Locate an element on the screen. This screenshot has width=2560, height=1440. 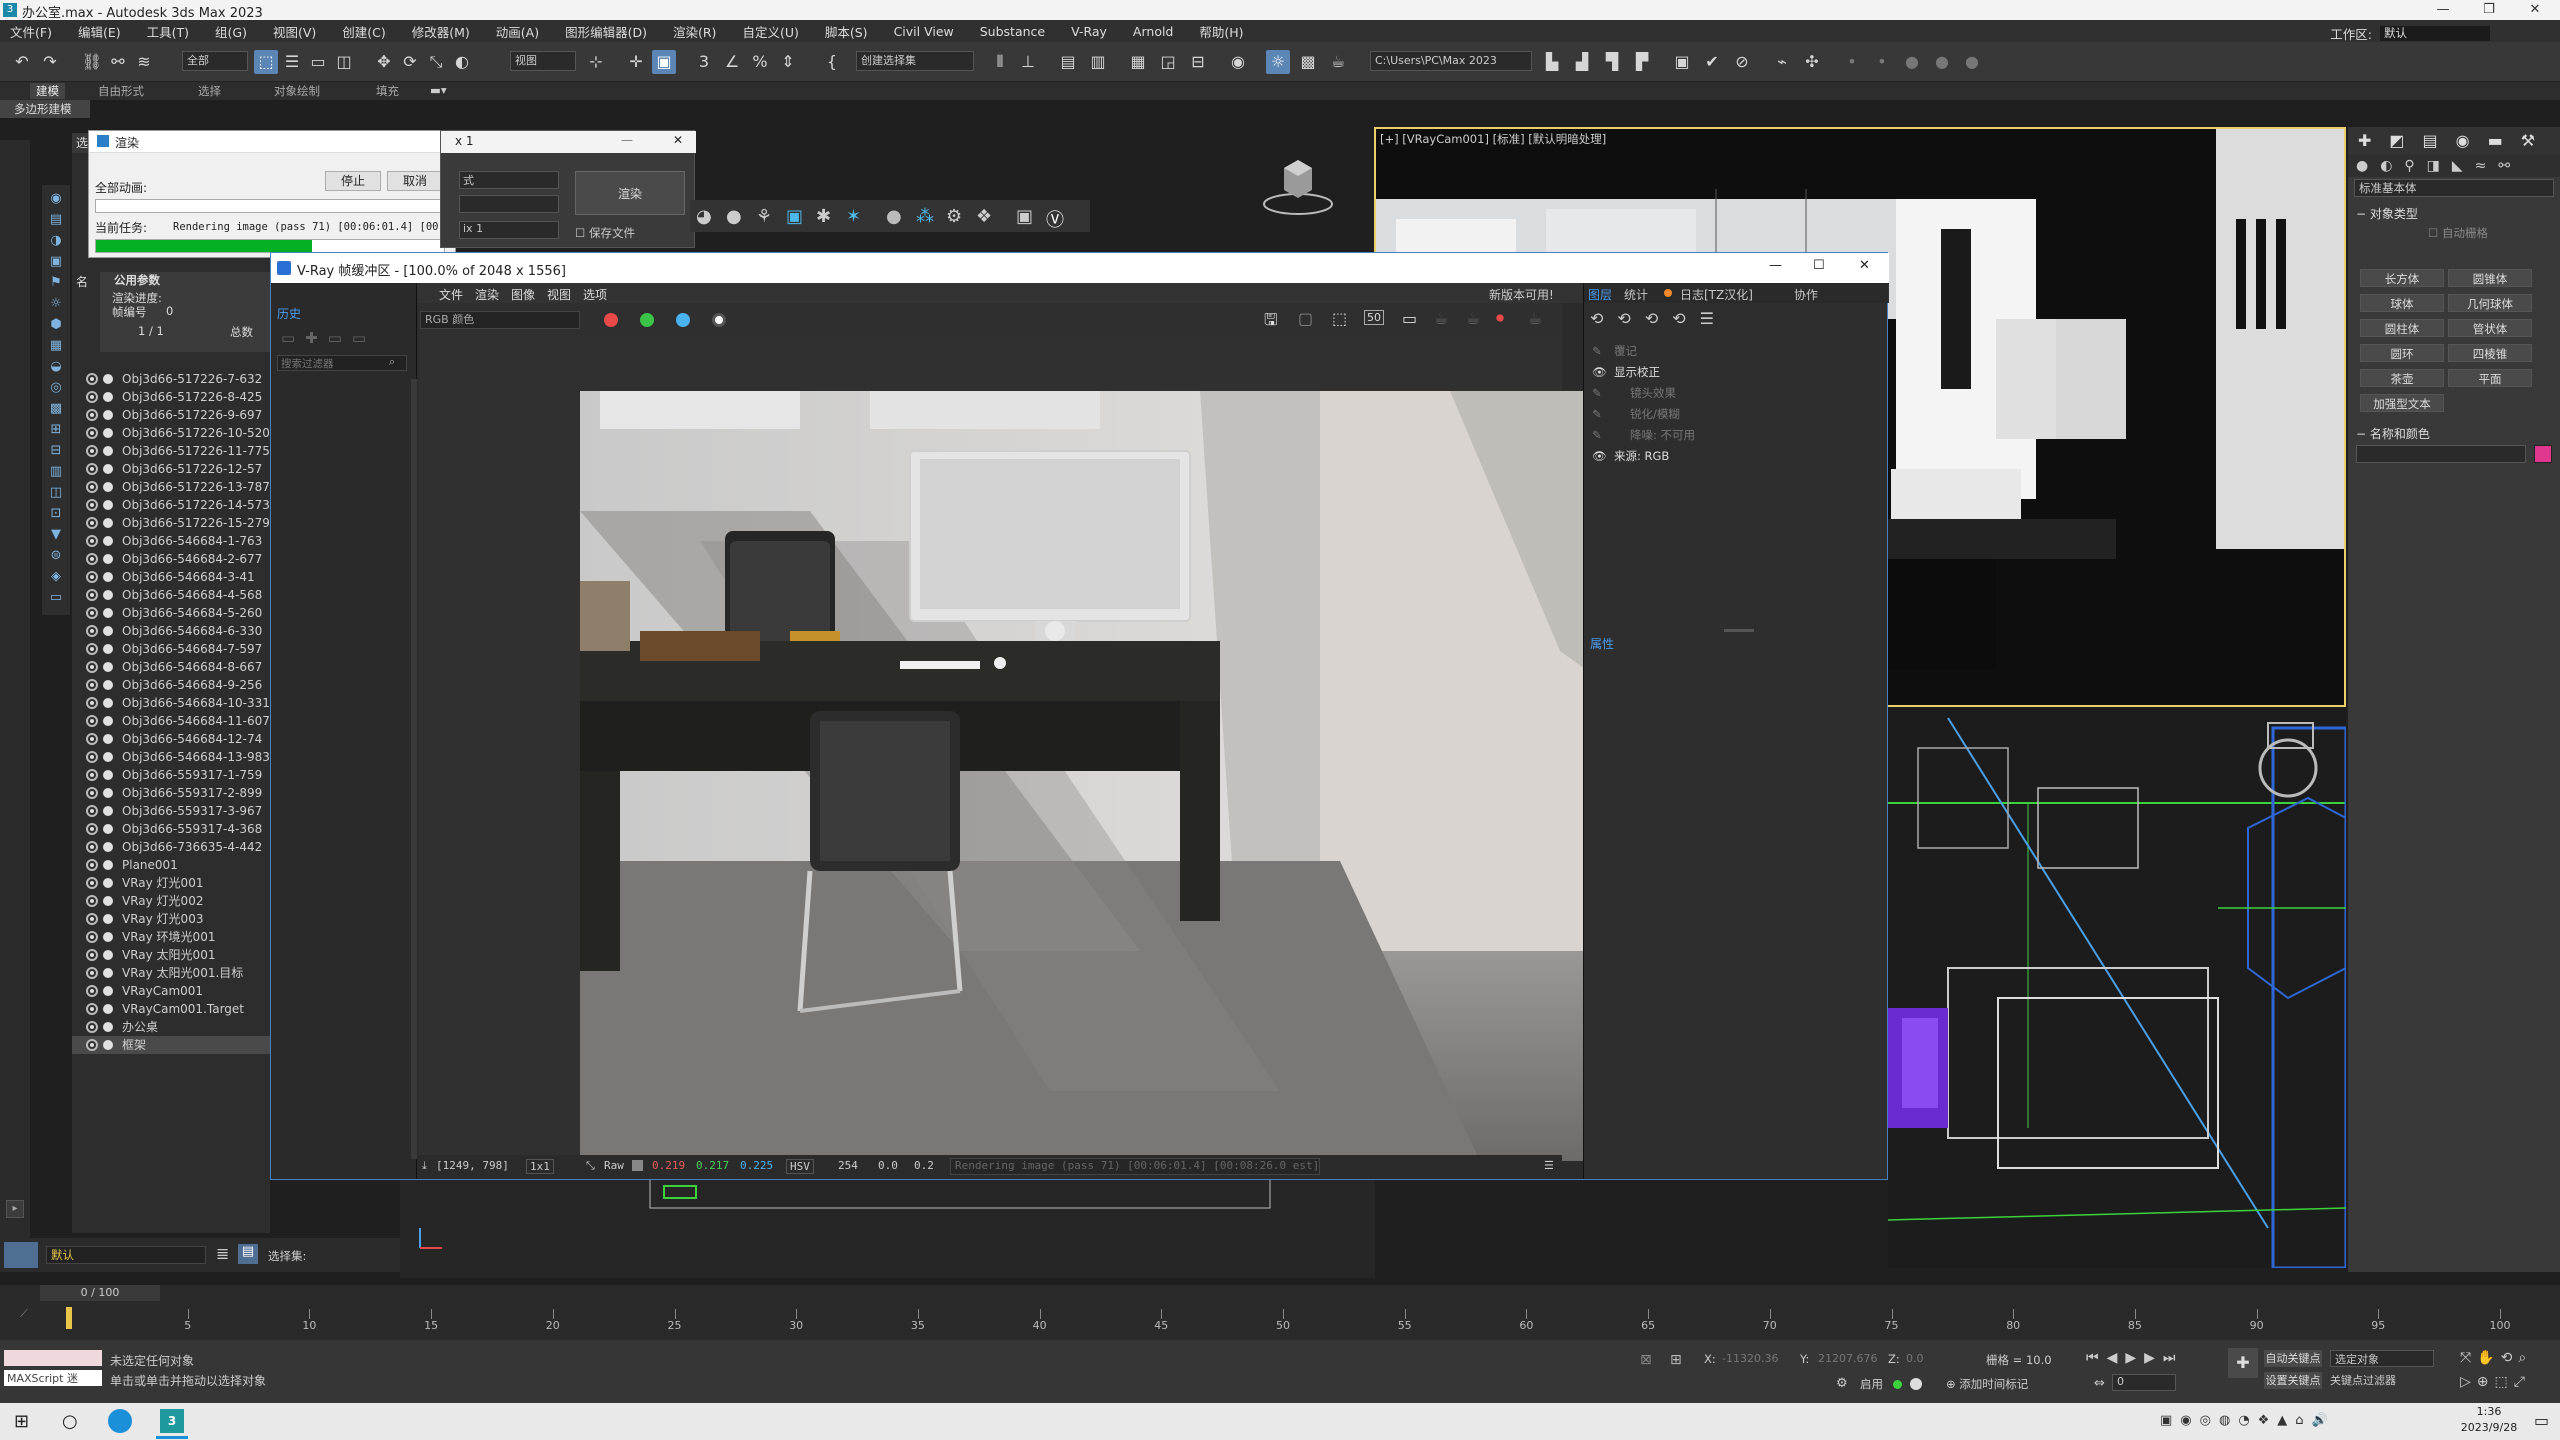
mirror-icon: ⫴ is located at coordinates (1000, 62).